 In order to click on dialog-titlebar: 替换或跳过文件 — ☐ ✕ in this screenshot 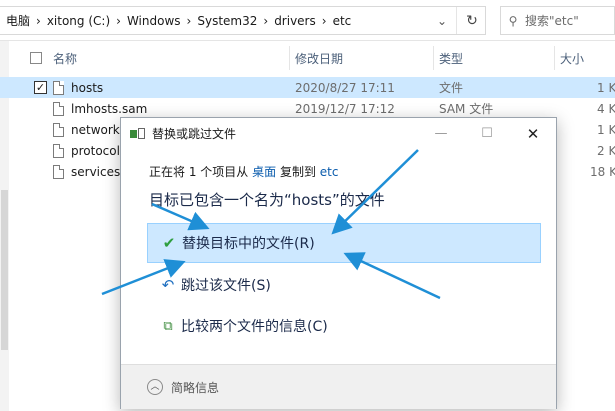, I will do `click(338, 133)`.